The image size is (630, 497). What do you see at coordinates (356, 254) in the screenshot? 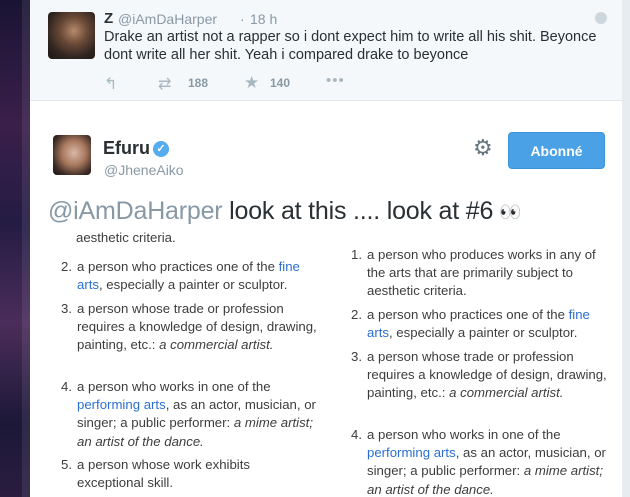
I see `definition-number: 1.` at bounding box center [356, 254].